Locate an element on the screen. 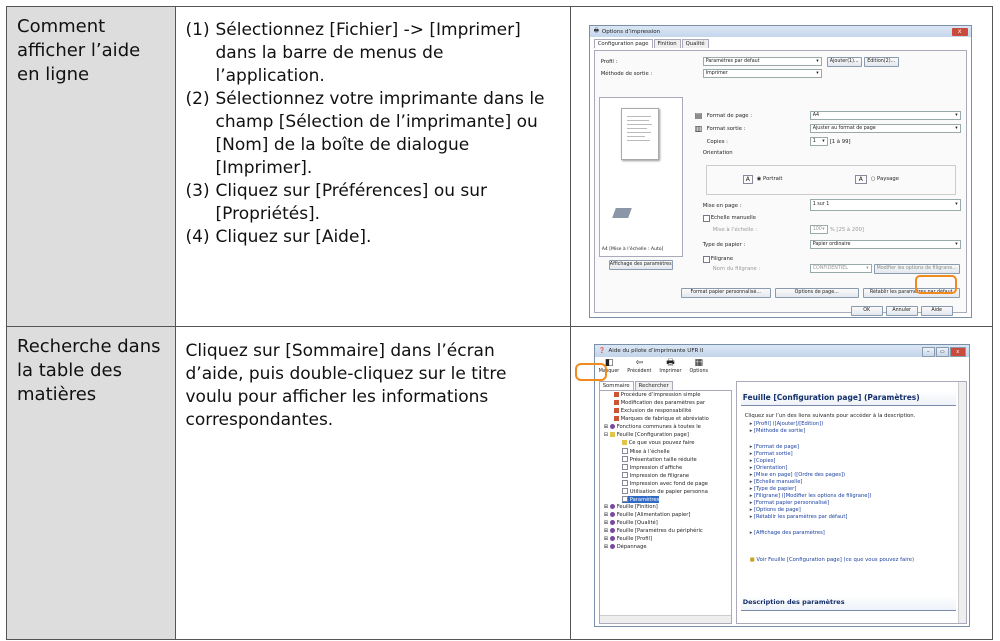  ok-button: OK is located at coordinates (866, 311).